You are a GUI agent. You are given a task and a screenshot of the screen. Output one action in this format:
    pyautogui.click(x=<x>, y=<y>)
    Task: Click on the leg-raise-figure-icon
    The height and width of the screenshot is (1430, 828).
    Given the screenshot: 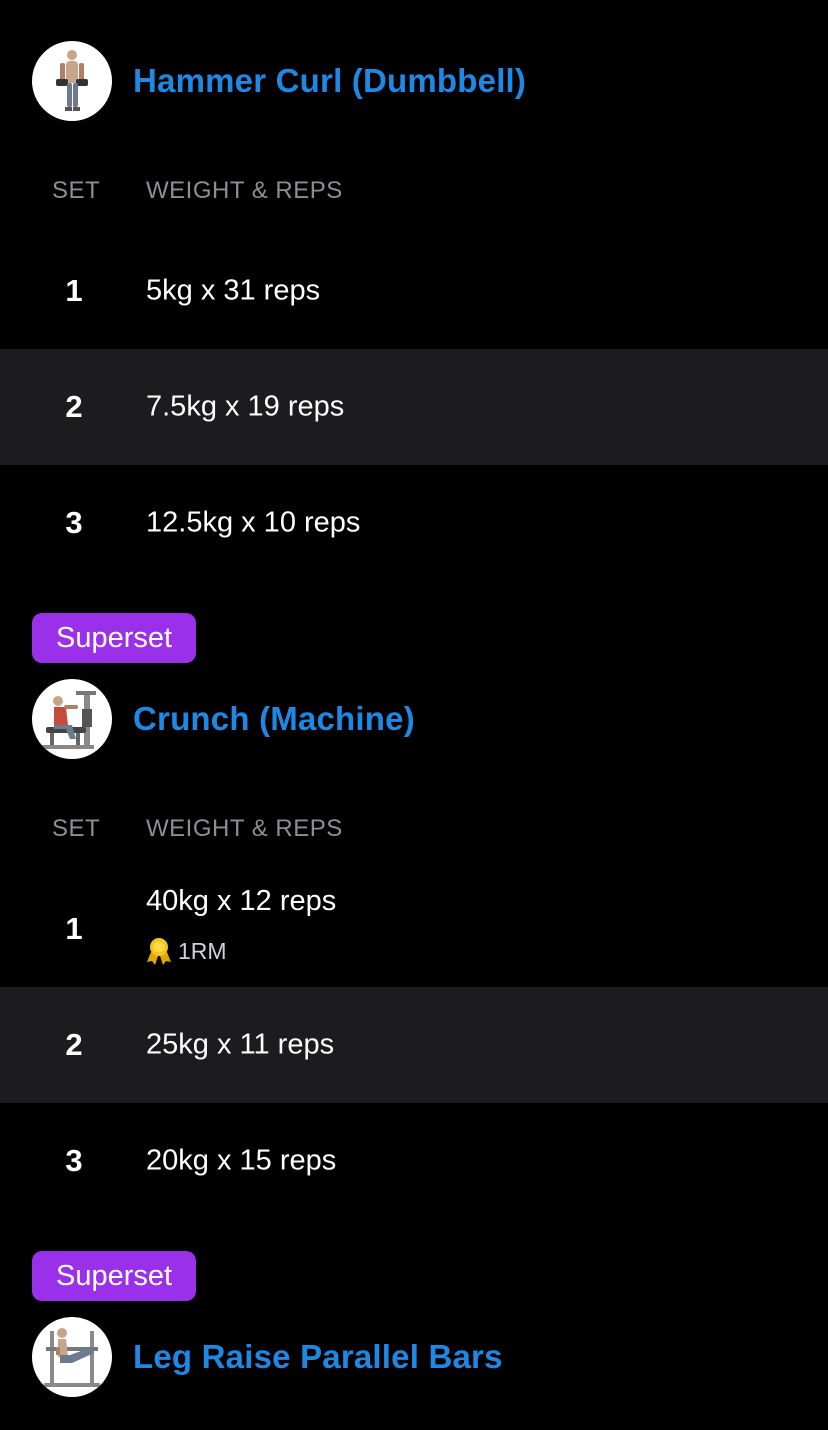 What is the action you would take?
    pyautogui.click(x=72, y=1357)
    